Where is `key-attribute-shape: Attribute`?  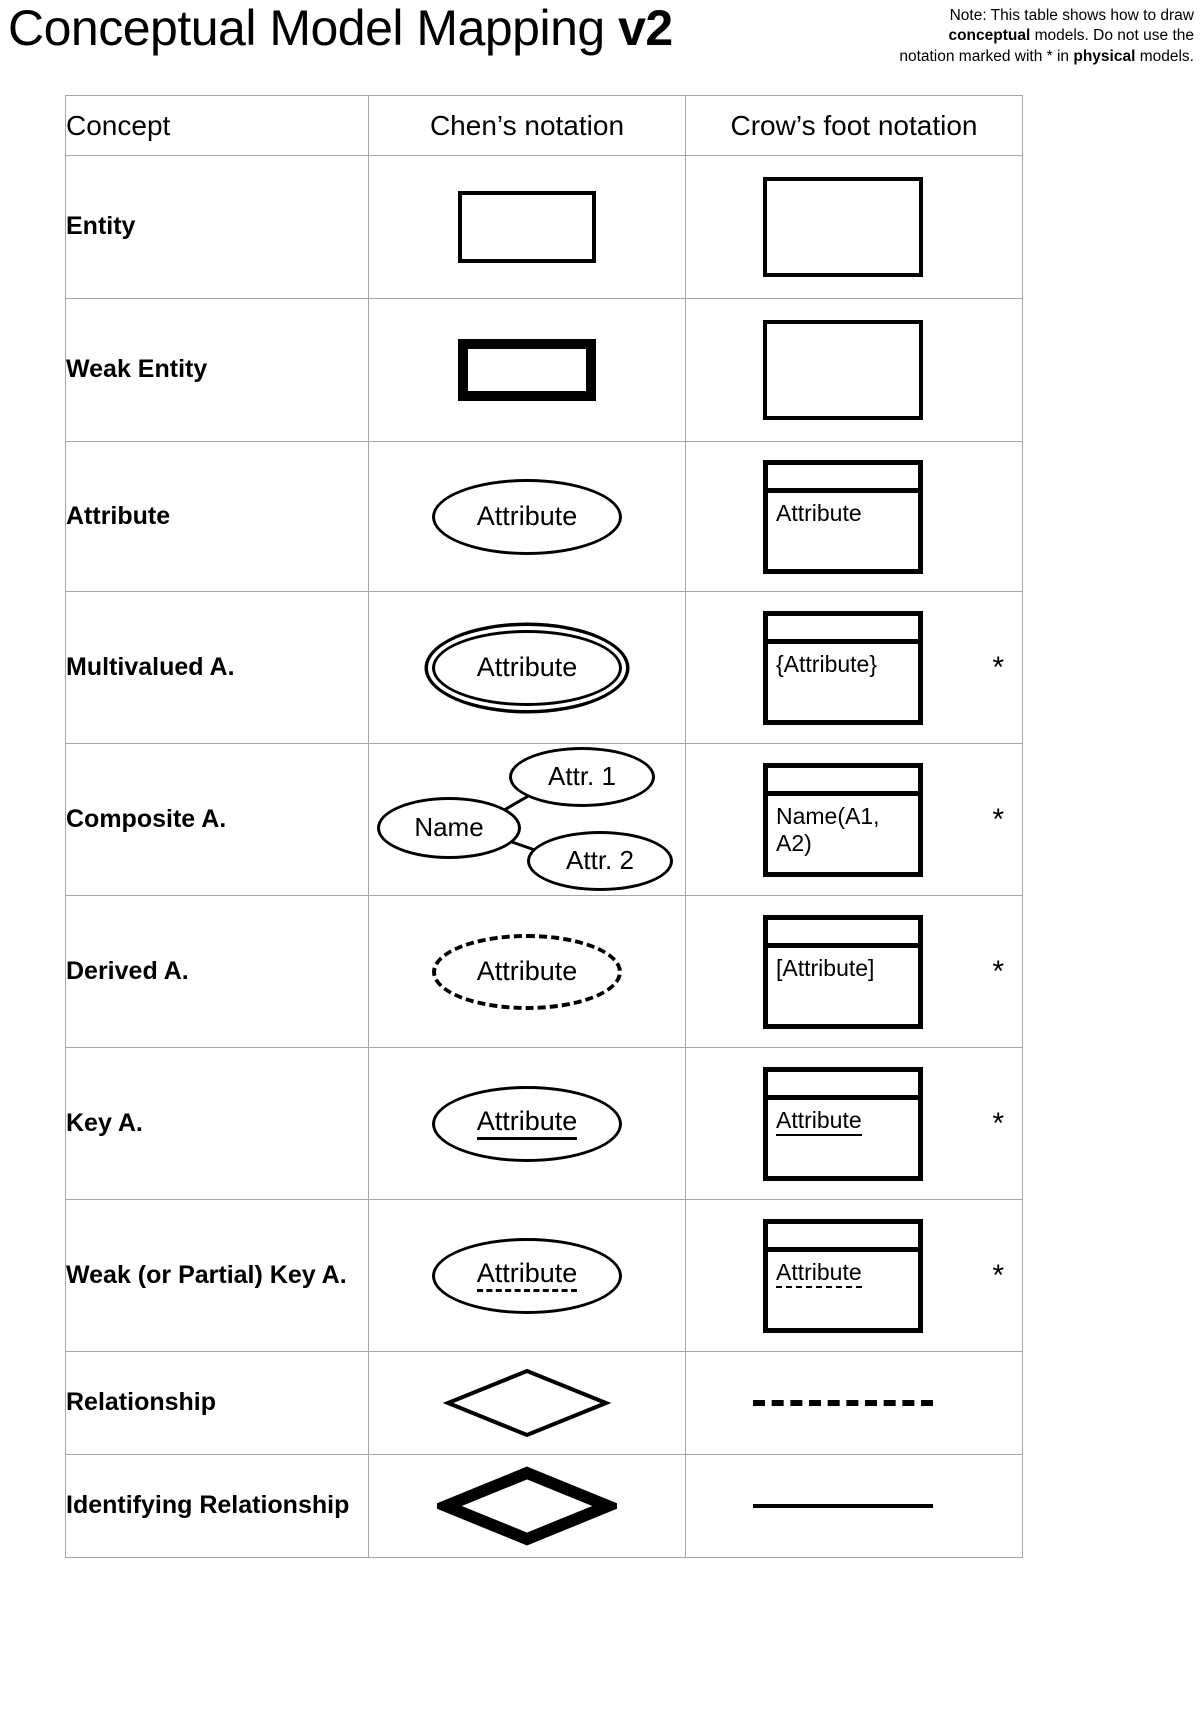 key-attribute-shape: Attribute is located at coordinates (527, 1123).